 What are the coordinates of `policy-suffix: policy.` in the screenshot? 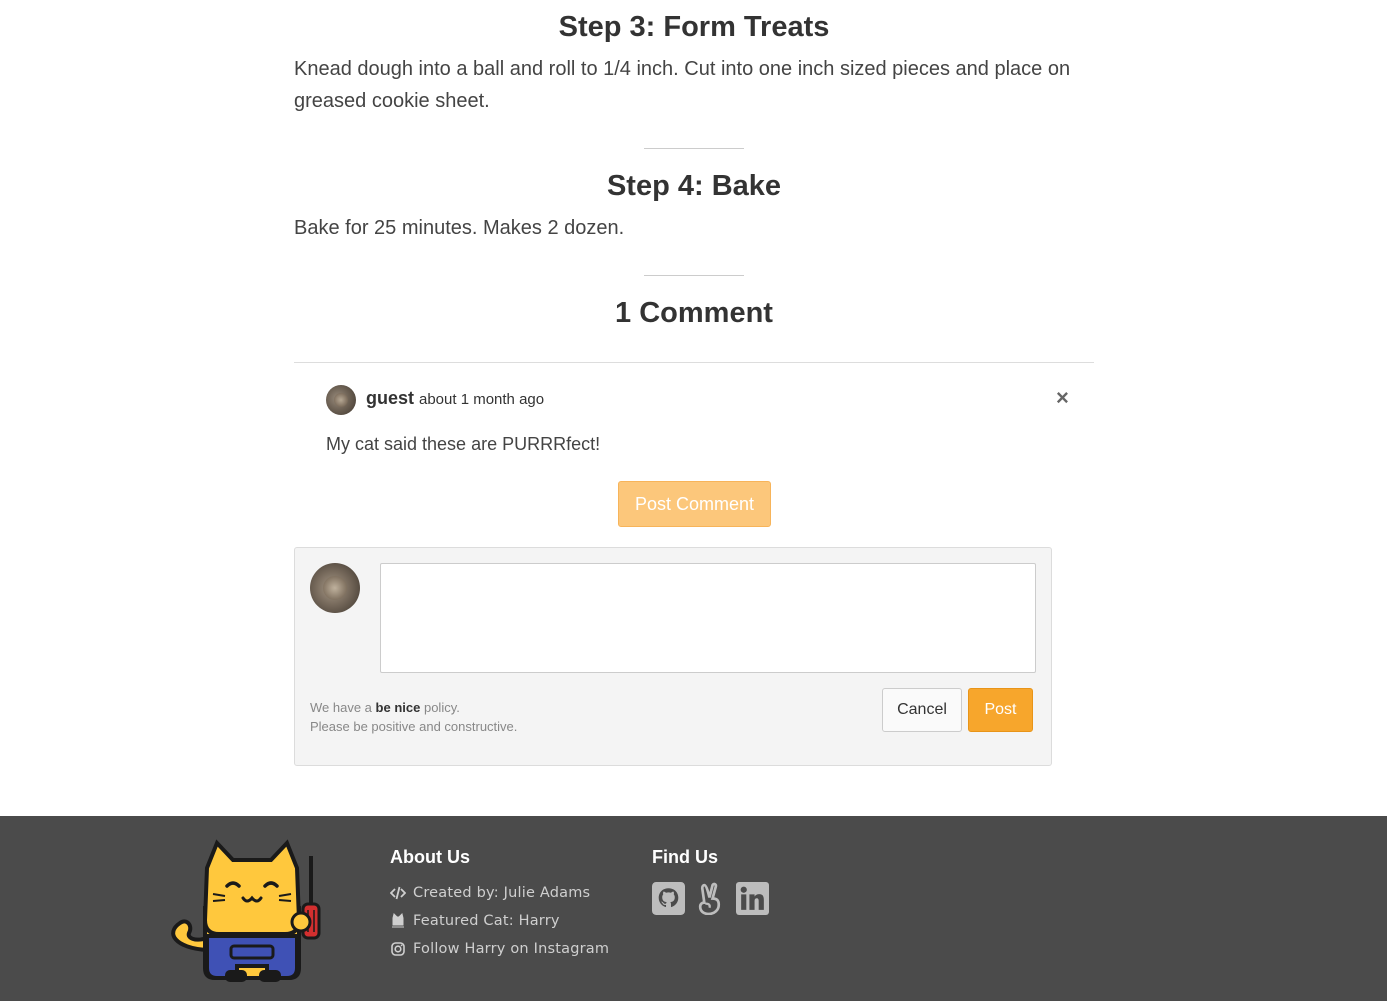 It's located at (441, 707).